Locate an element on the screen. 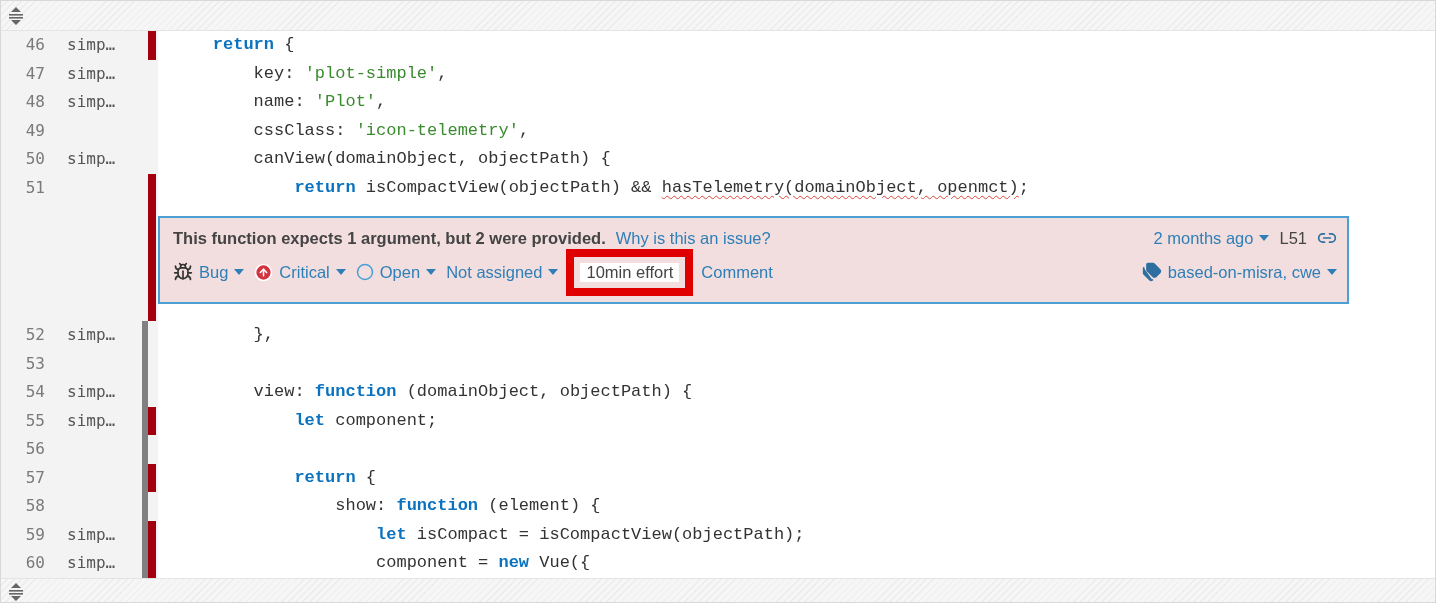 Image resolution: width=1436 pixels, height=603 pixels. line-number: 47 is located at coordinates (34, 73).